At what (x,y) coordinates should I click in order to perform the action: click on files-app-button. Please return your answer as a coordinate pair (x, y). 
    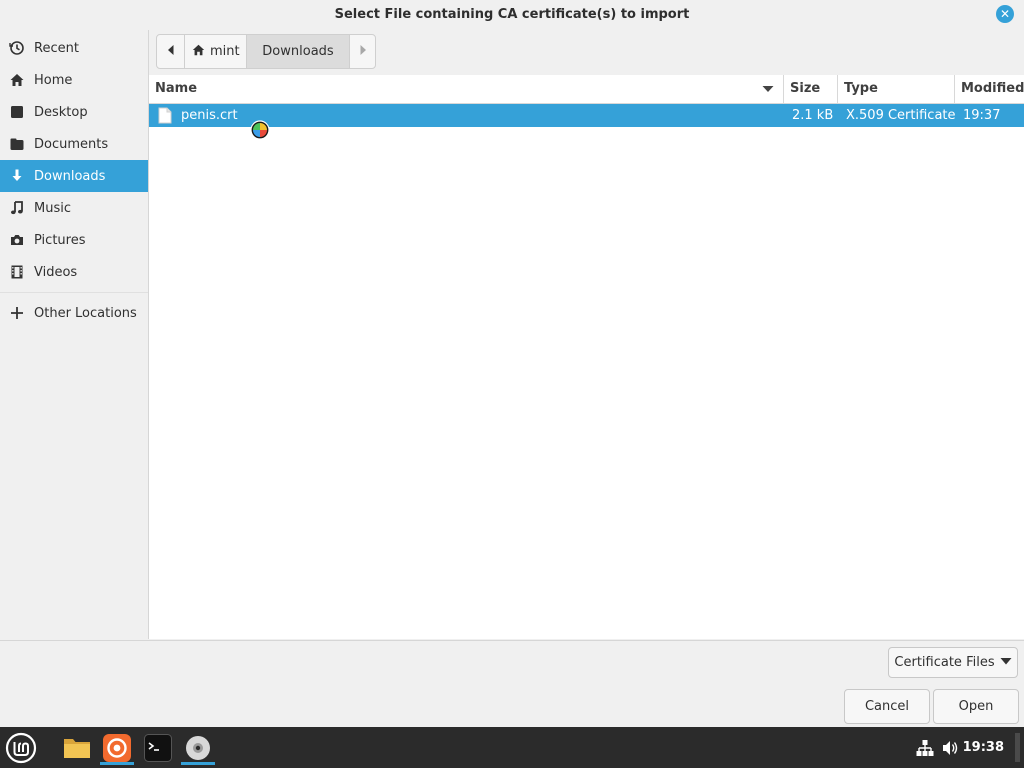
    Looking at the image, I should click on (77, 748).